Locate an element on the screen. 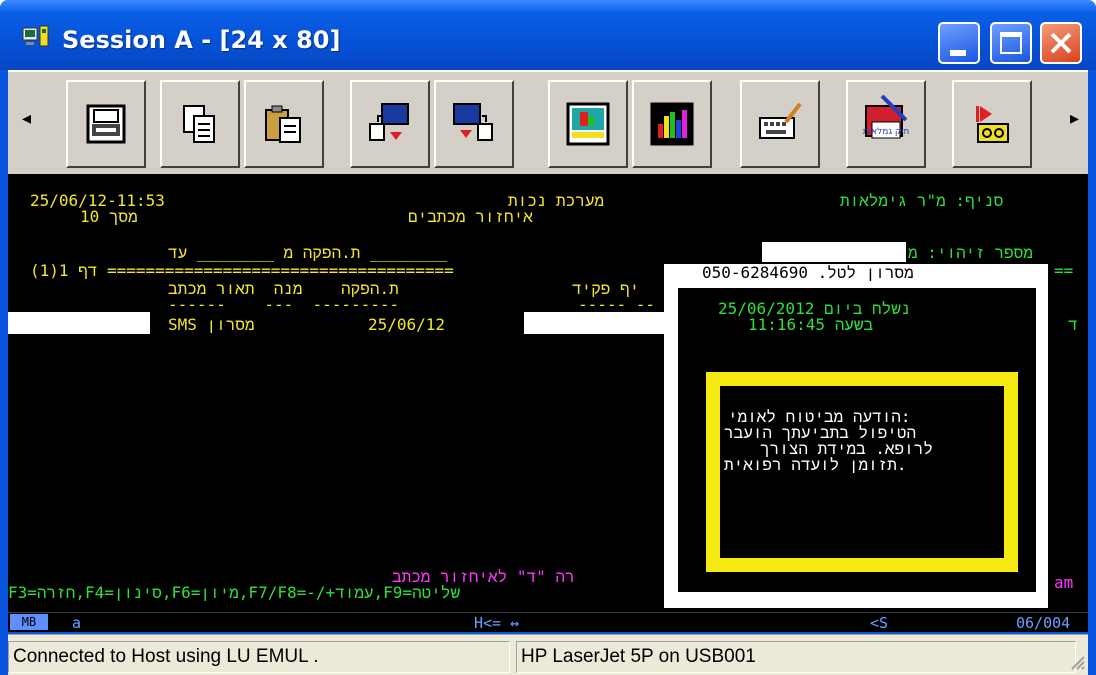 The height and width of the screenshot is (675, 1096). send-file-button is located at coordinates (390, 124).